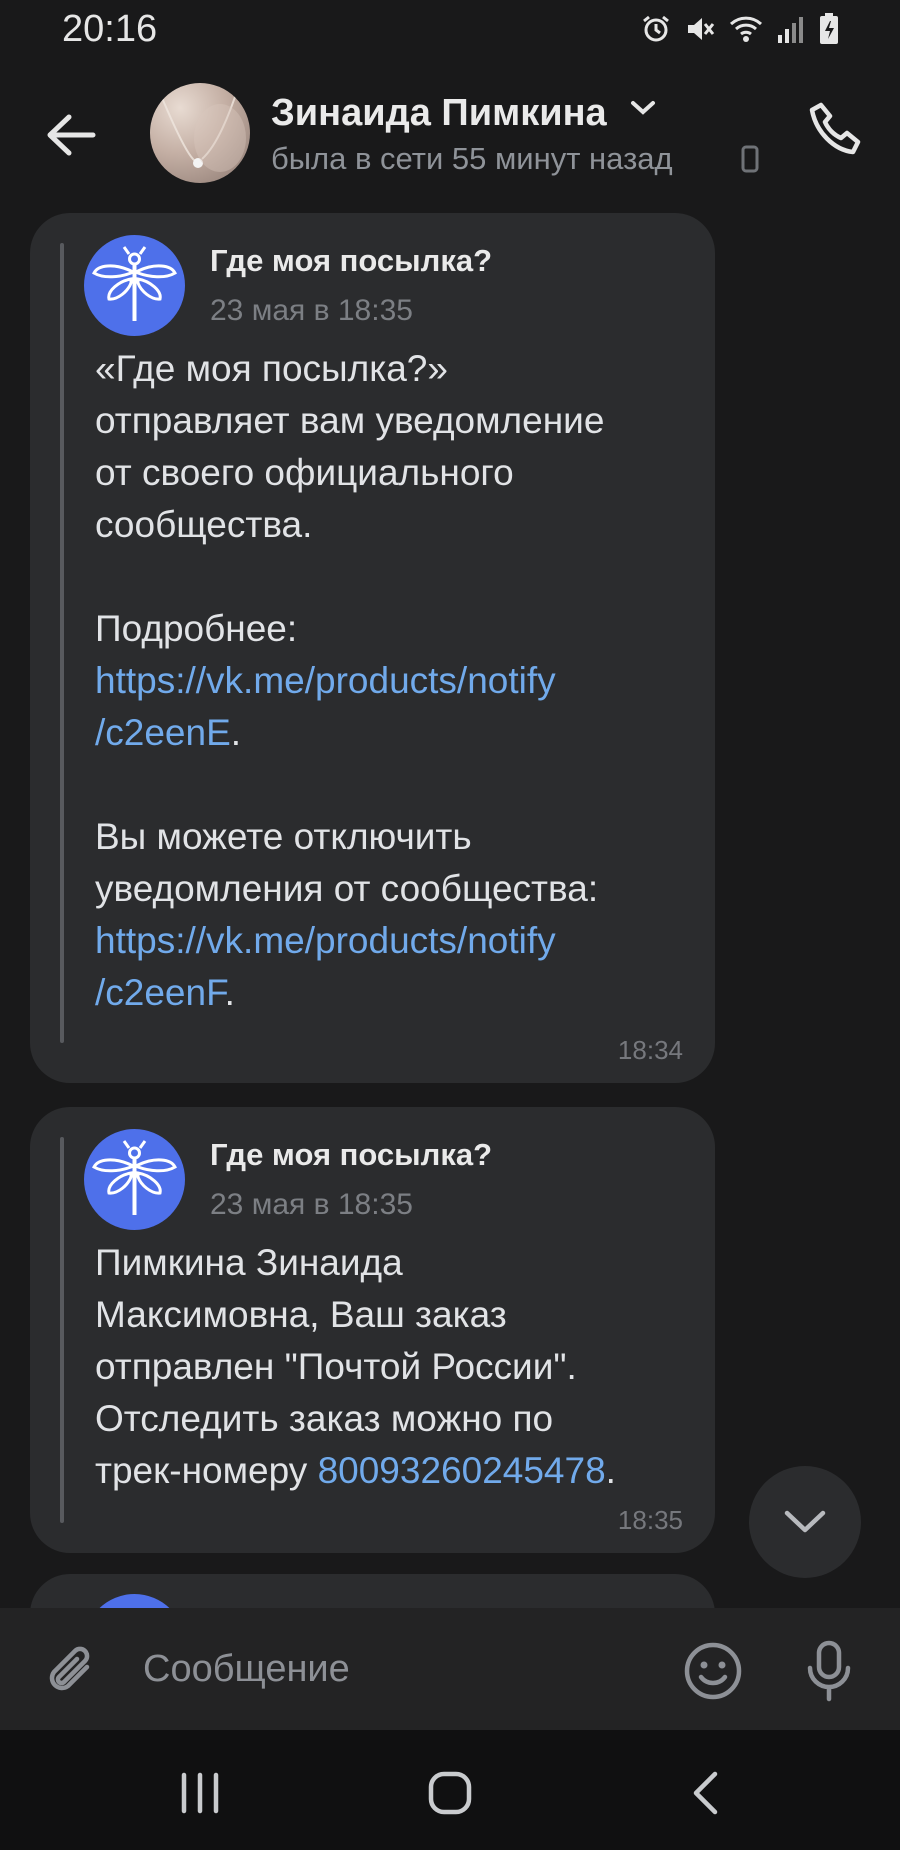 This screenshot has height=1850, width=900. I want to click on message-line: /c2eenF., so click(165, 992).